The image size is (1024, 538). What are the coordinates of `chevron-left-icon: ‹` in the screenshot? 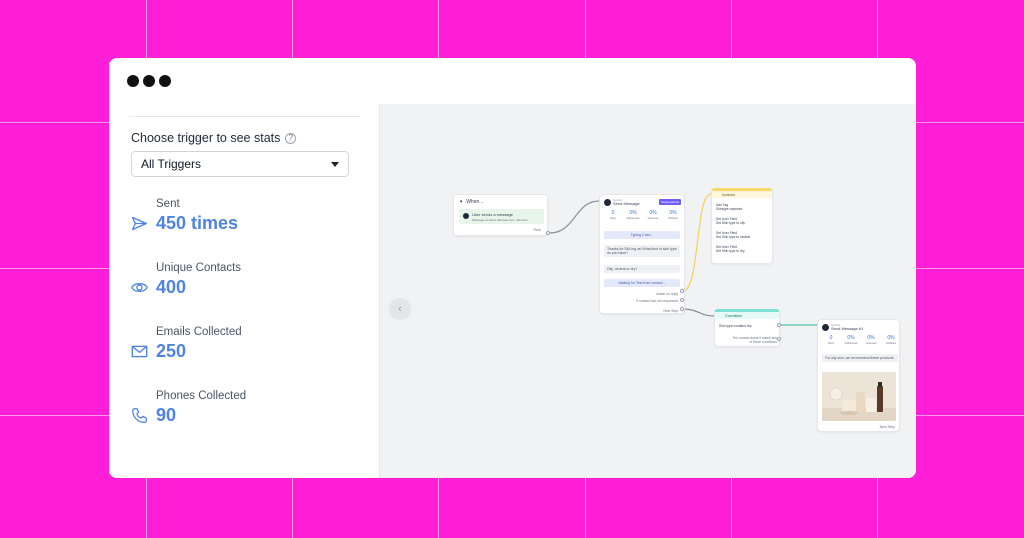 It's located at (400, 309).